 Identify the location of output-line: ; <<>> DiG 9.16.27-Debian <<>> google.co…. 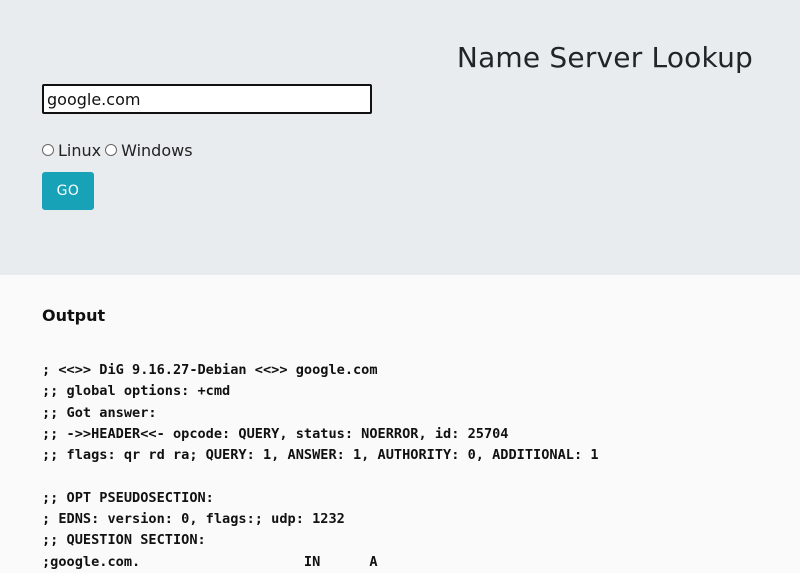
(210, 370).